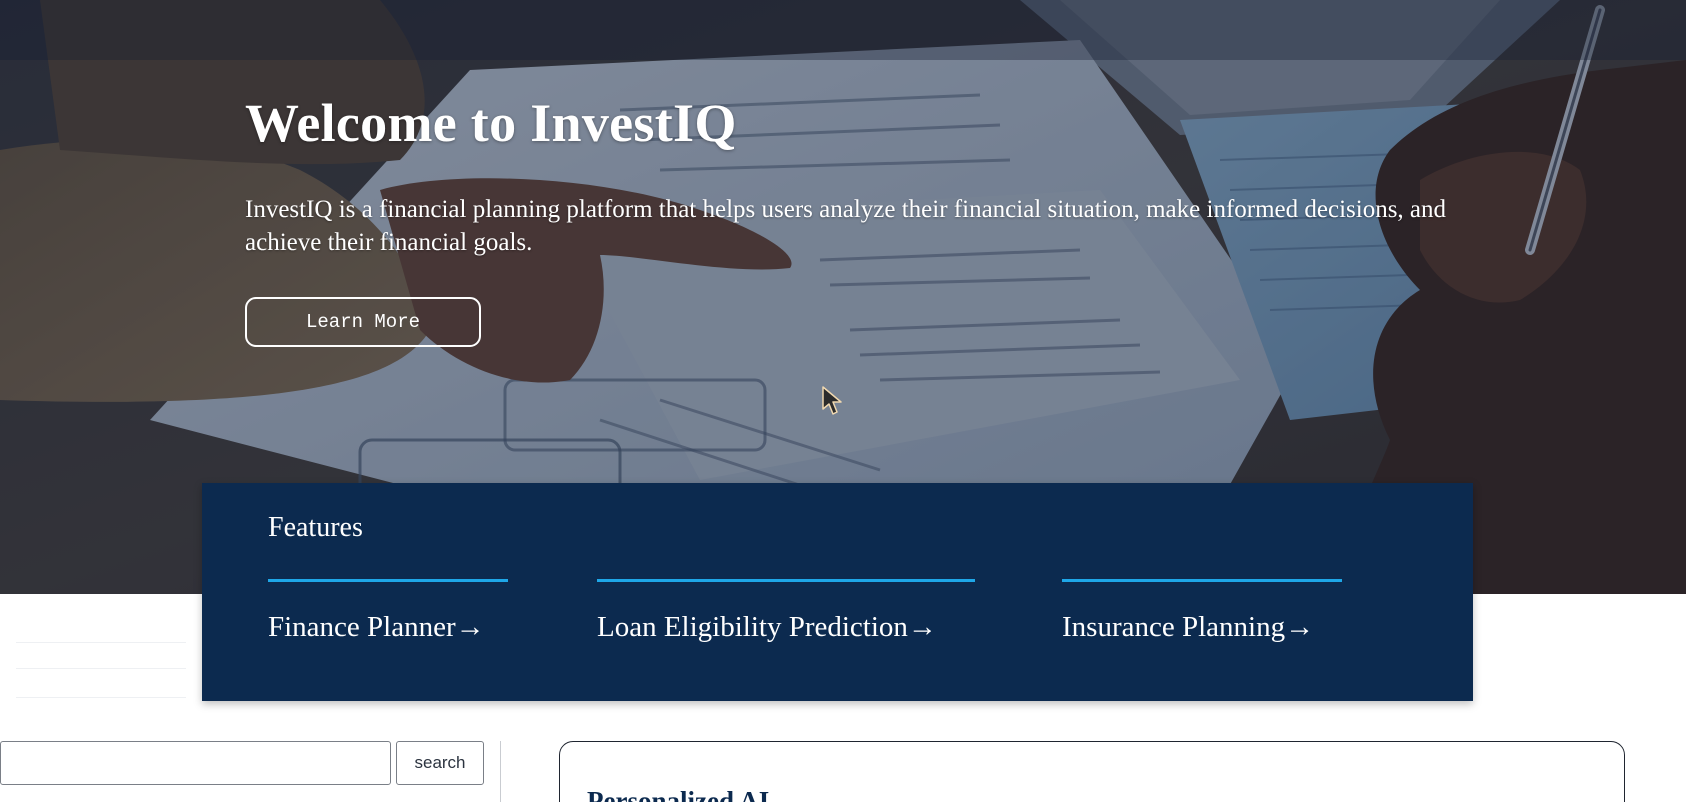 This screenshot has width=1686, height=802. Describe the element at coordinates (1188, 627) in the screenshot. I see `feature-label: Insurance Planning→` at that location.